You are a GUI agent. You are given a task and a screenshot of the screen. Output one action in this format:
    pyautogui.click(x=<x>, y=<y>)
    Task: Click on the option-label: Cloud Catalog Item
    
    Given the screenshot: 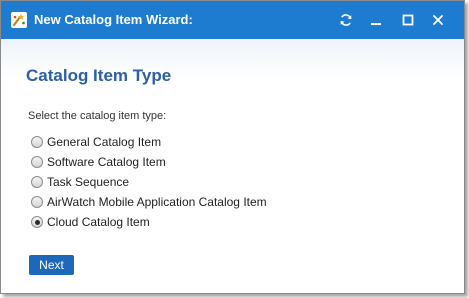 What is the action you would take?
    pyautogui.click(x=98, y=222)
    